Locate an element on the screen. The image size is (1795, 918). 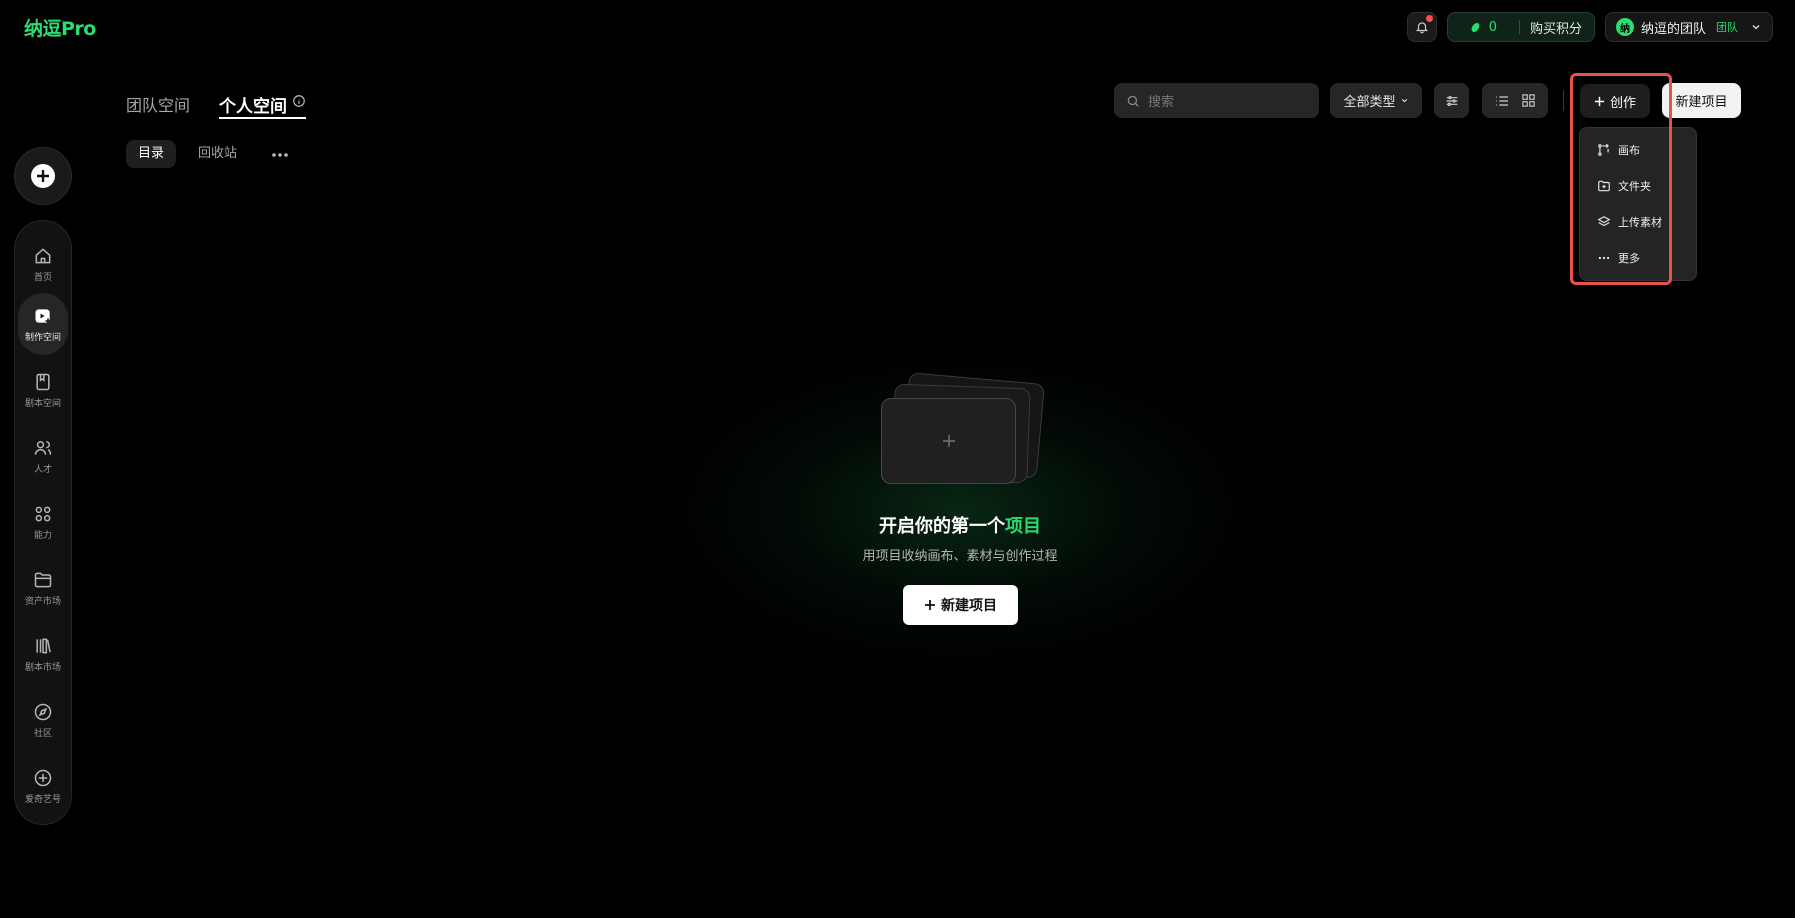
empty-state-title: 开启你的第一个项目 is located at coordinates (960, 526).